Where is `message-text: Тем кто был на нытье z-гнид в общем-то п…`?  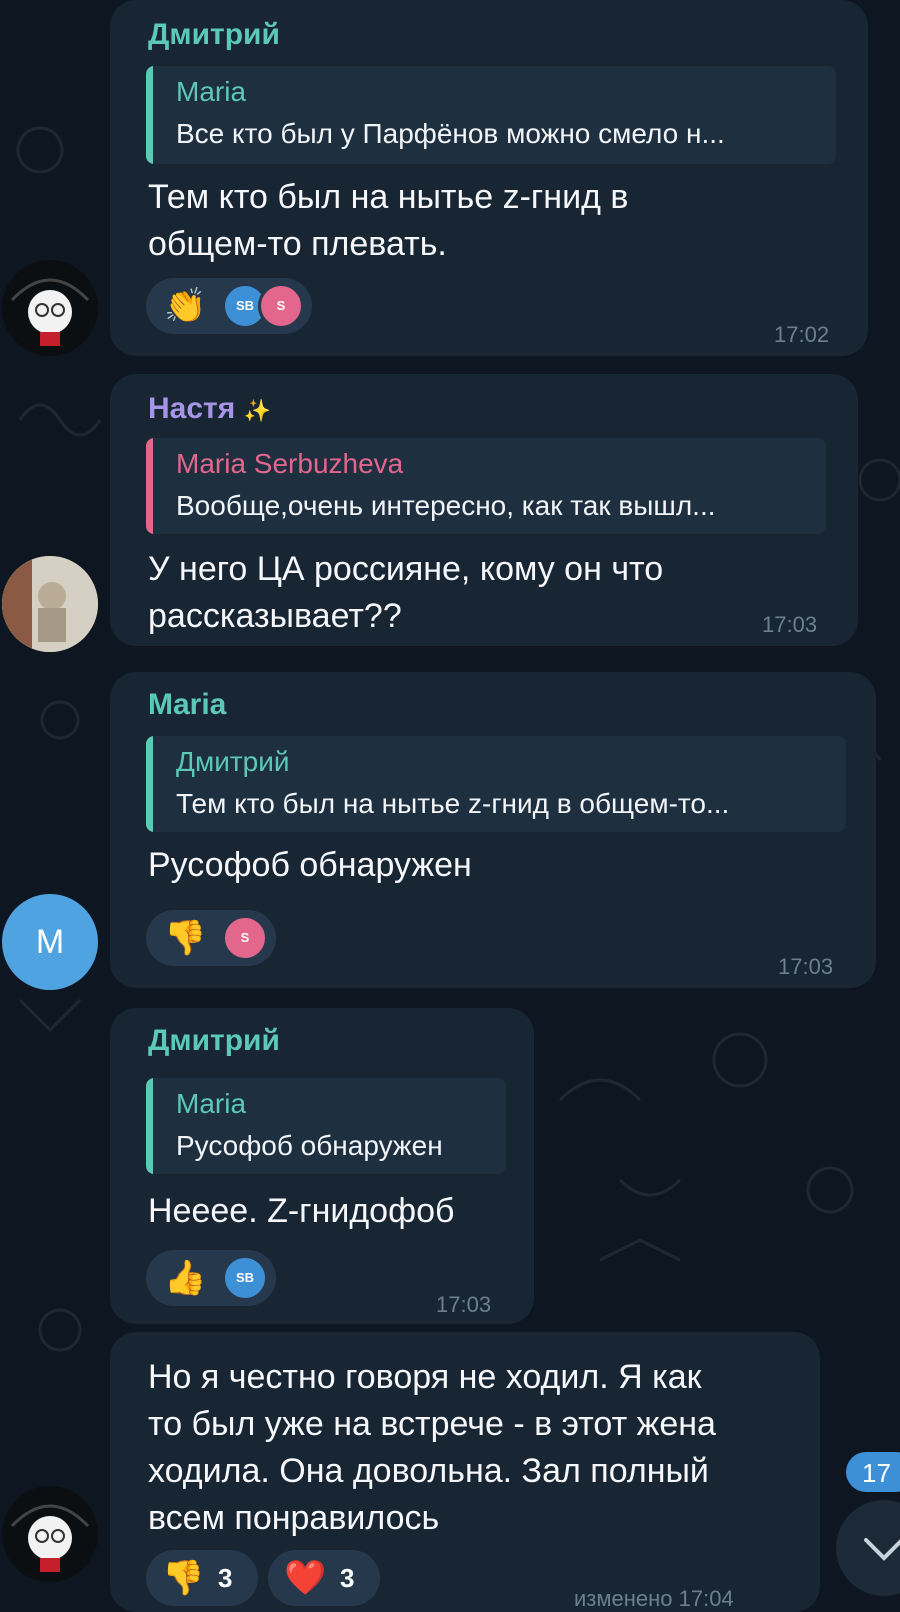
message-text: Тем кто был на нытье z-гнид в общем-то п… is located at coordinates (388, 221).